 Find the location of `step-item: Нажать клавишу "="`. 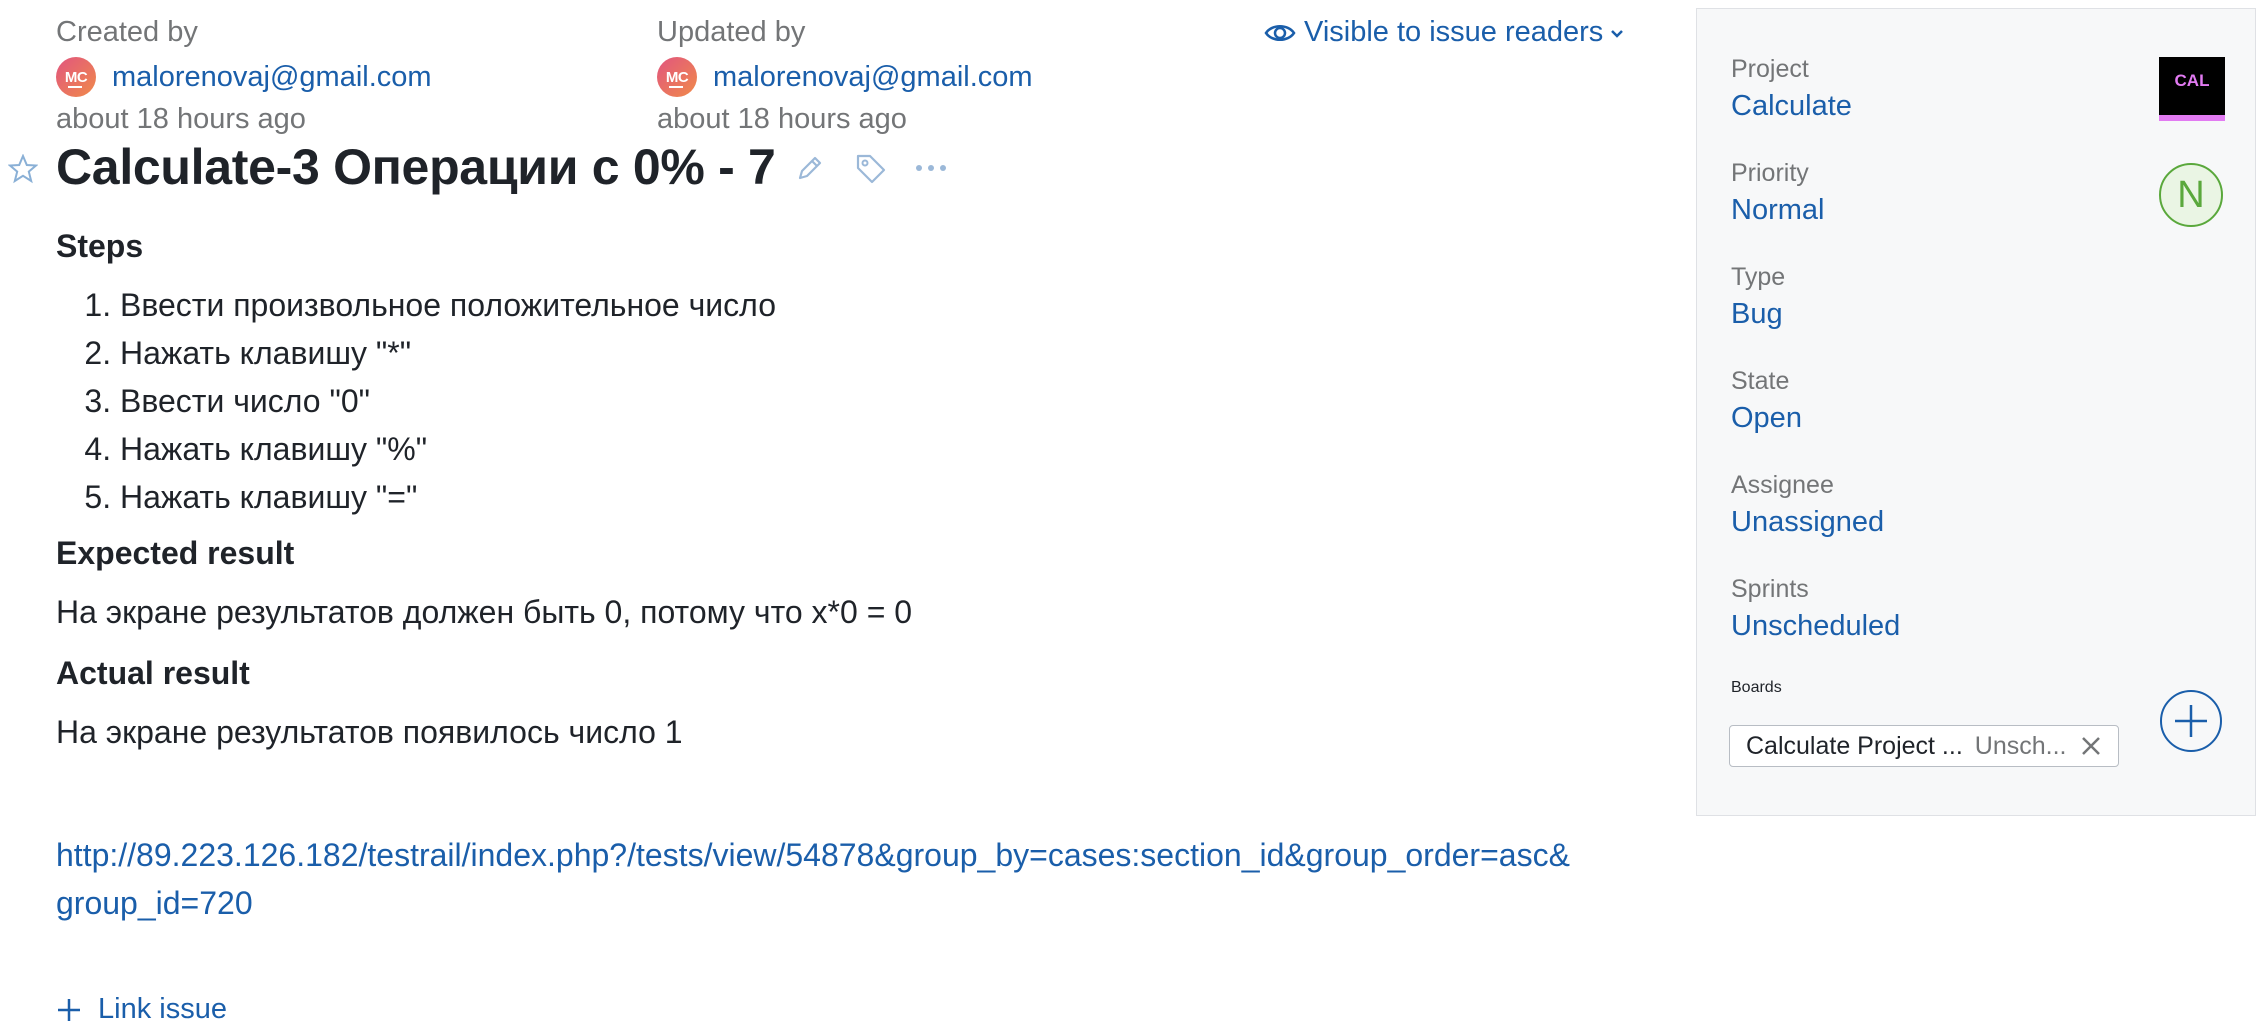

step-item: Нажать клавишу "=" is located at coordinates (878, 497).